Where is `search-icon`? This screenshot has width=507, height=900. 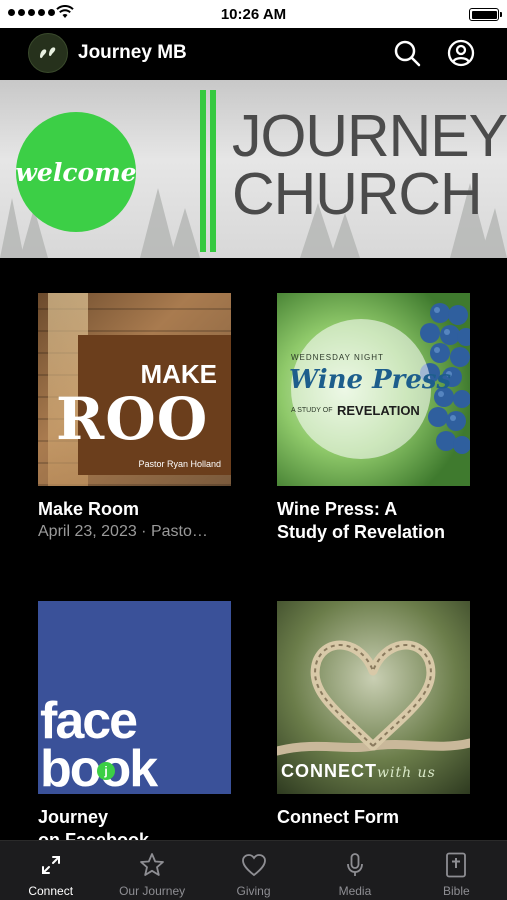
search-icon is located at coordinates (407, 53).